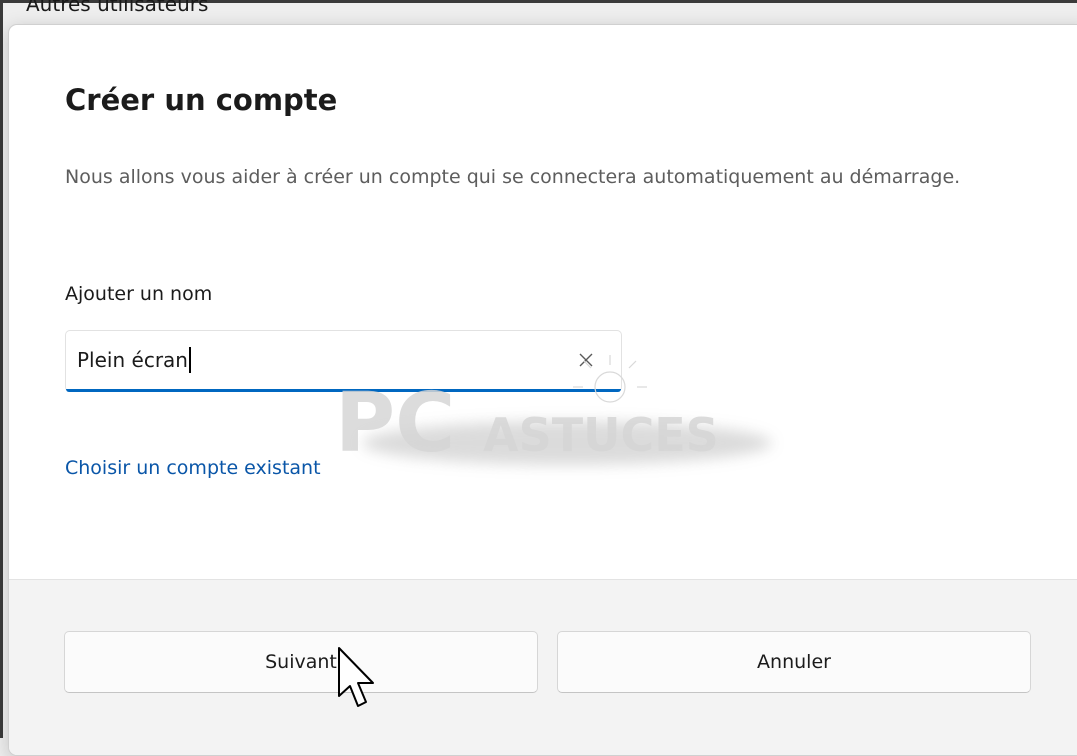 The image size is (1077, 756). Describe the element at coordinates (343, 390) in the screenshot. I see `input-focus-underline` at that location.